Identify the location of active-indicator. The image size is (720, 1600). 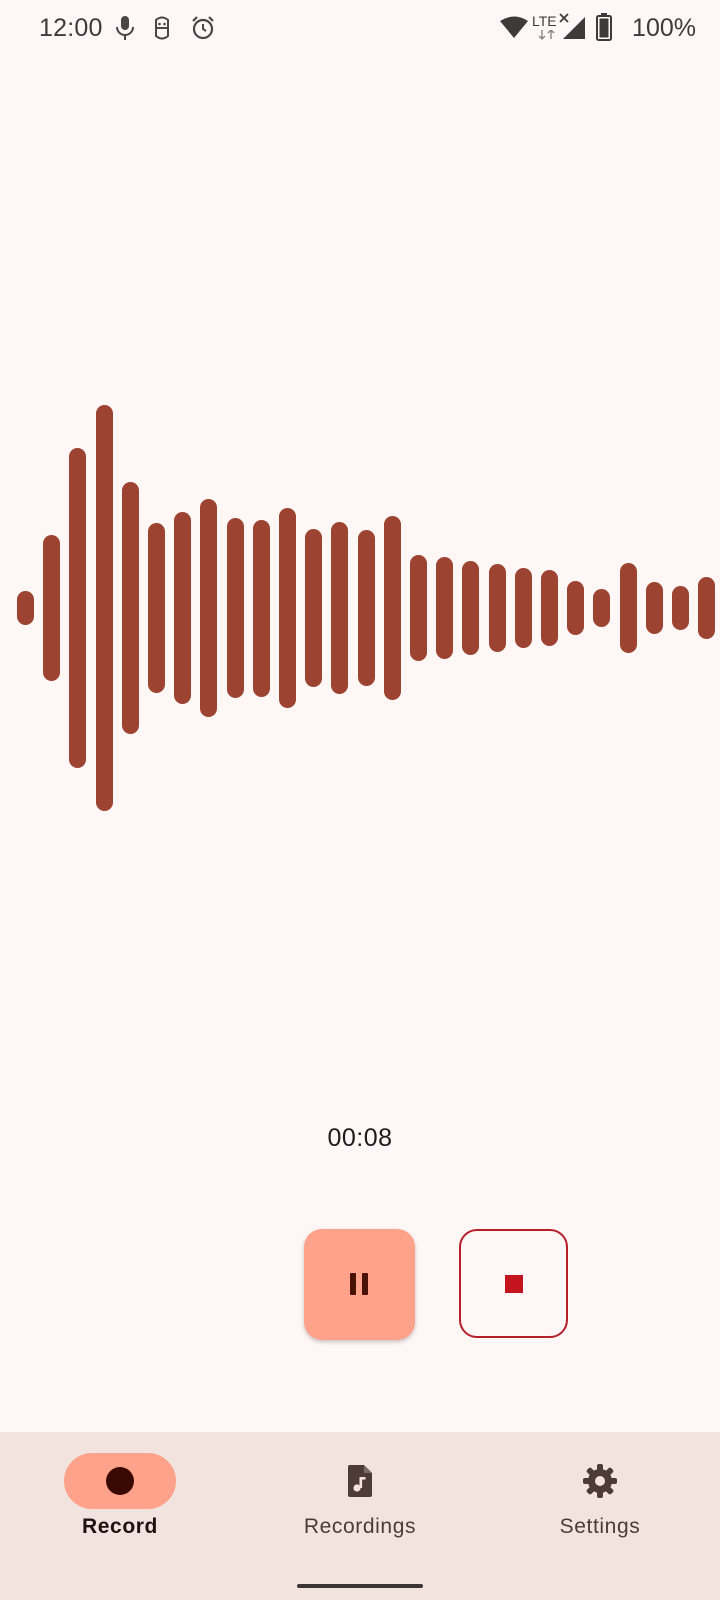
(120, 1481).